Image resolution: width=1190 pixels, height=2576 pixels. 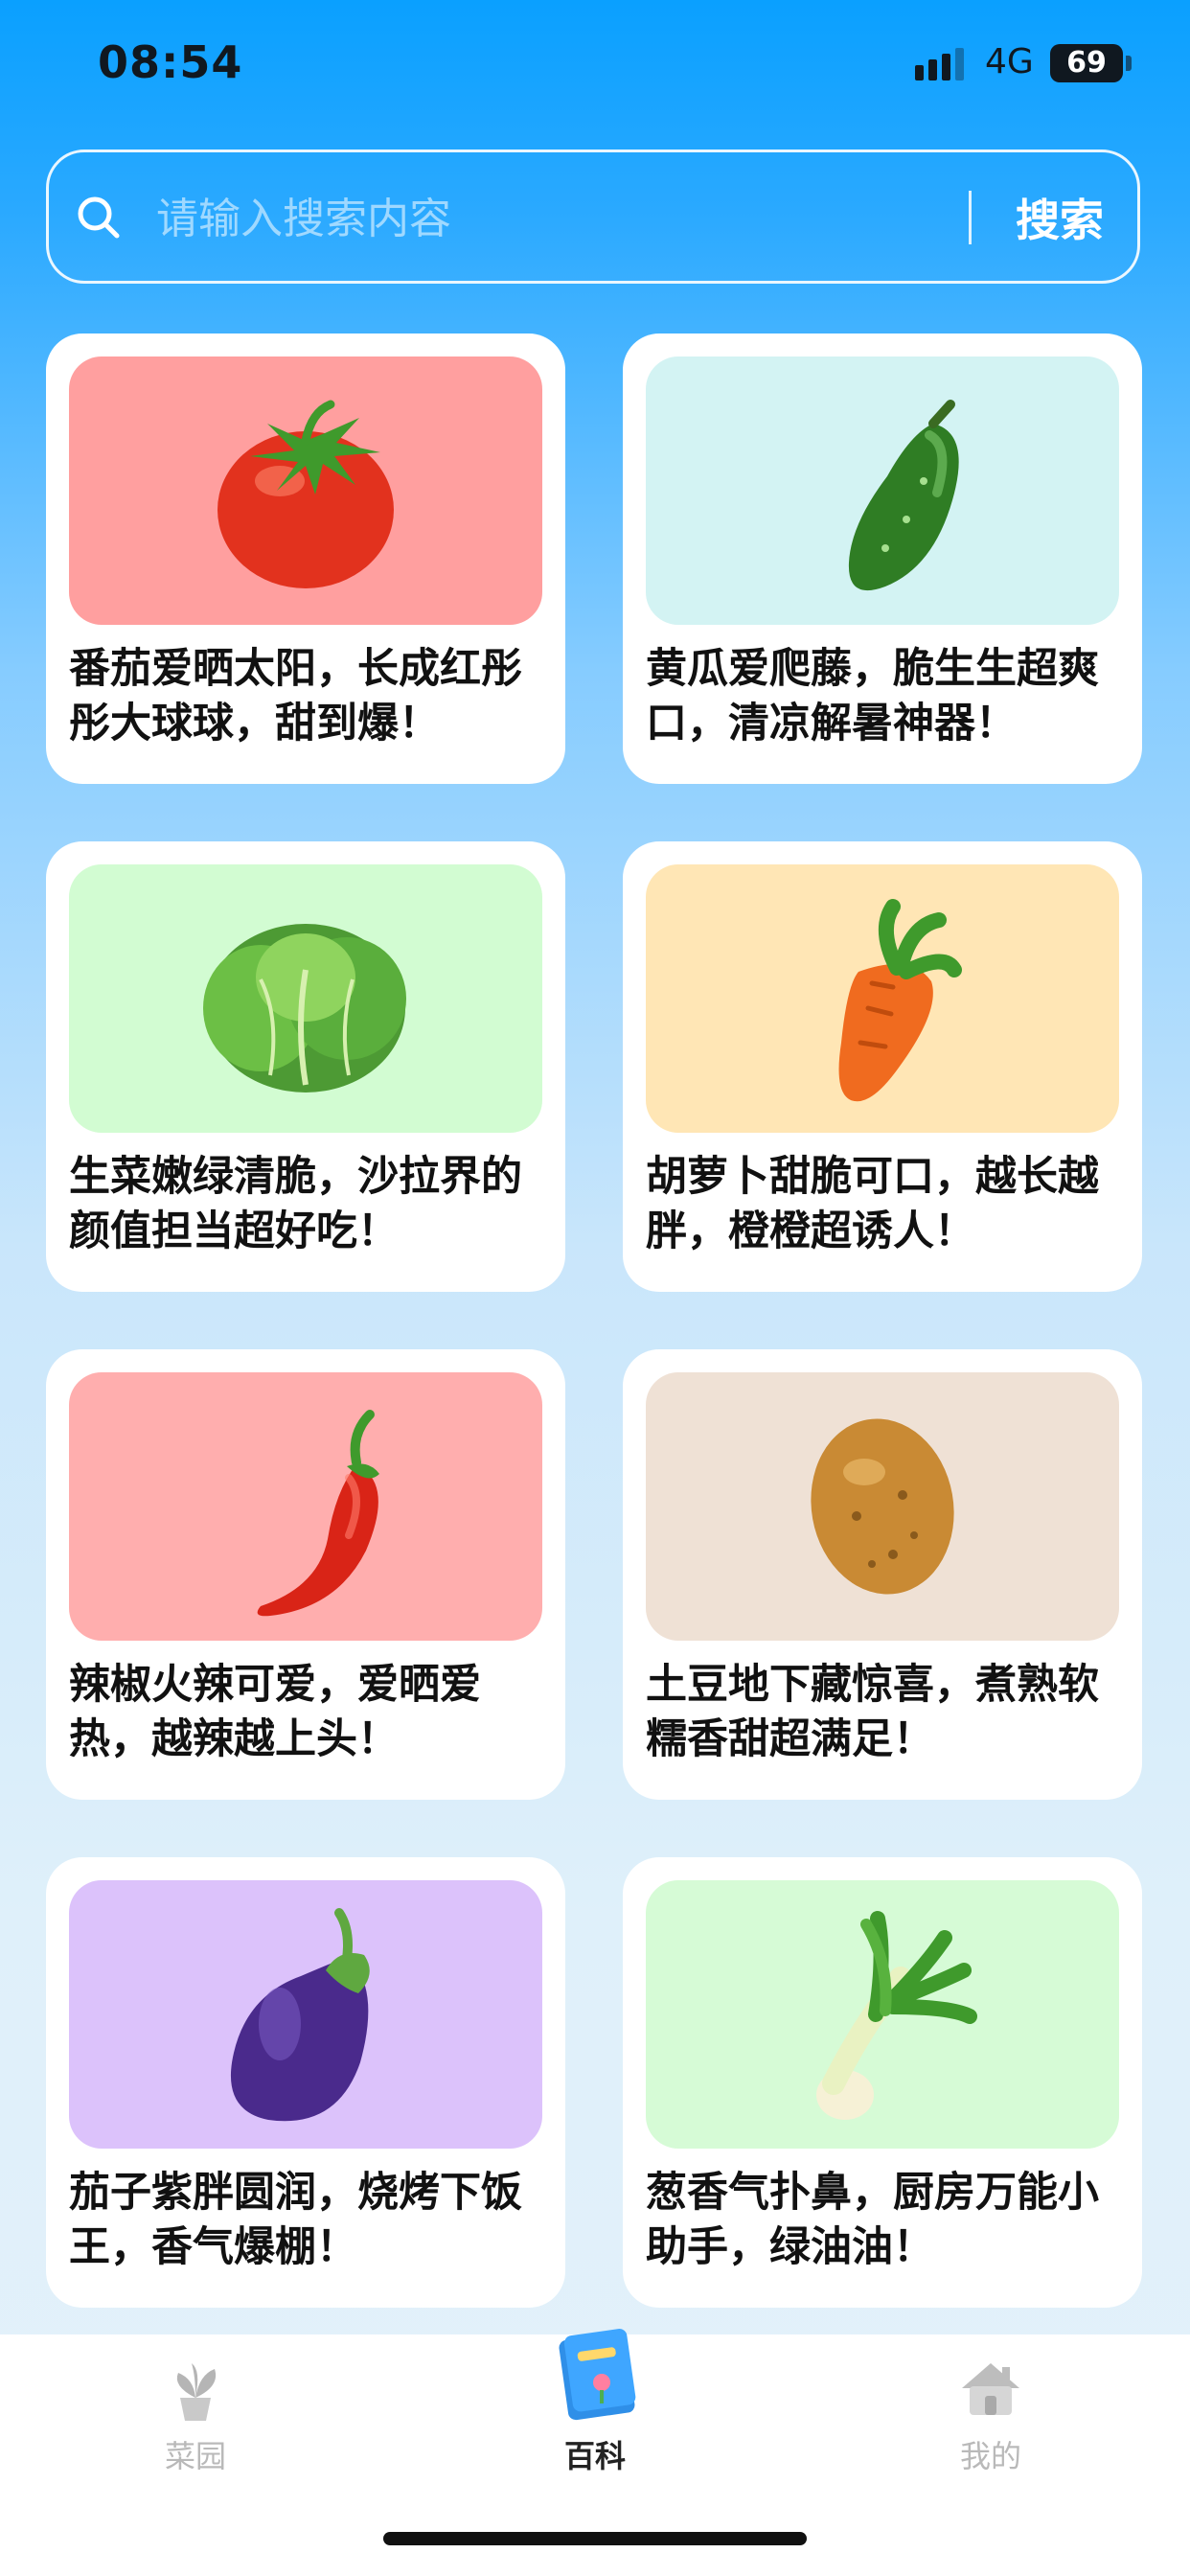 What do you see at coordinates (873, 1204) in the screenshot?
I see `card-description: 胡萝卜甜脆可口，越长越胖，橙橙超诱人！` at bounding box center [873, 1204].